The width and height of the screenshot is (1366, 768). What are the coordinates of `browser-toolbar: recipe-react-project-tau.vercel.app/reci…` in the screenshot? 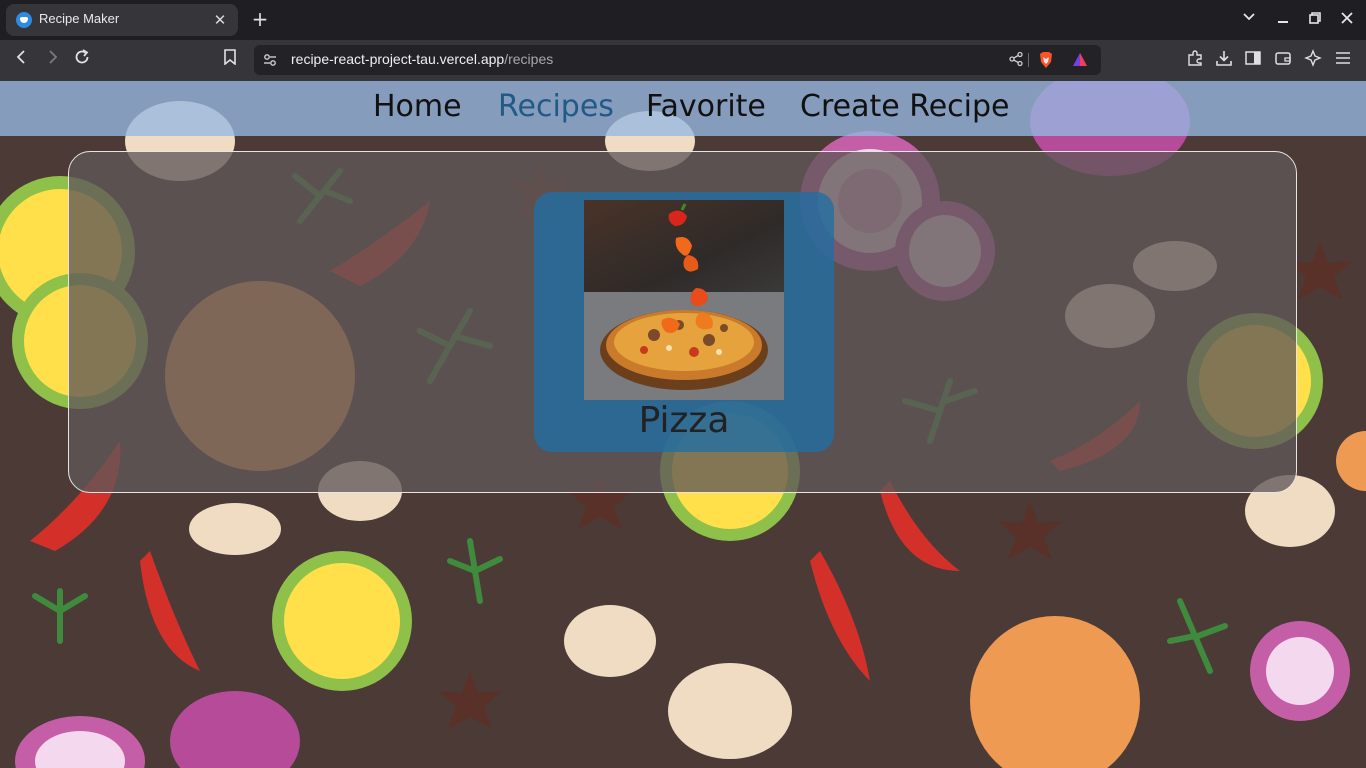 It's located at (683, 60).